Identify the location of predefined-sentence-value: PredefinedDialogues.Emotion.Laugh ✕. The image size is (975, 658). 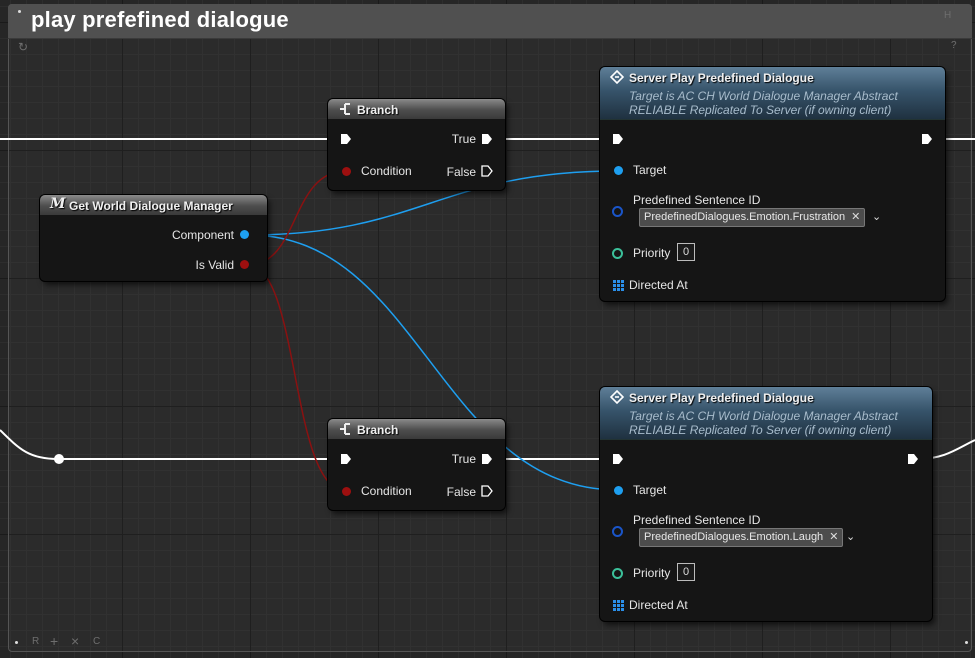
(741, 537).